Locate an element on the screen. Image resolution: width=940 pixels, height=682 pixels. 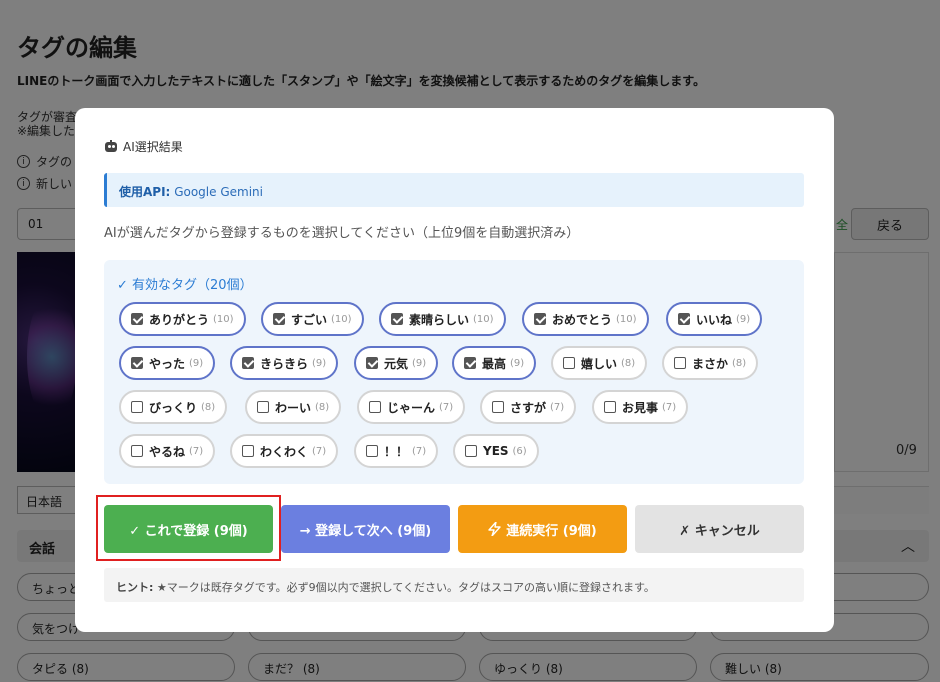
tag-name: ありがとう is located at coordinates (179, 319).